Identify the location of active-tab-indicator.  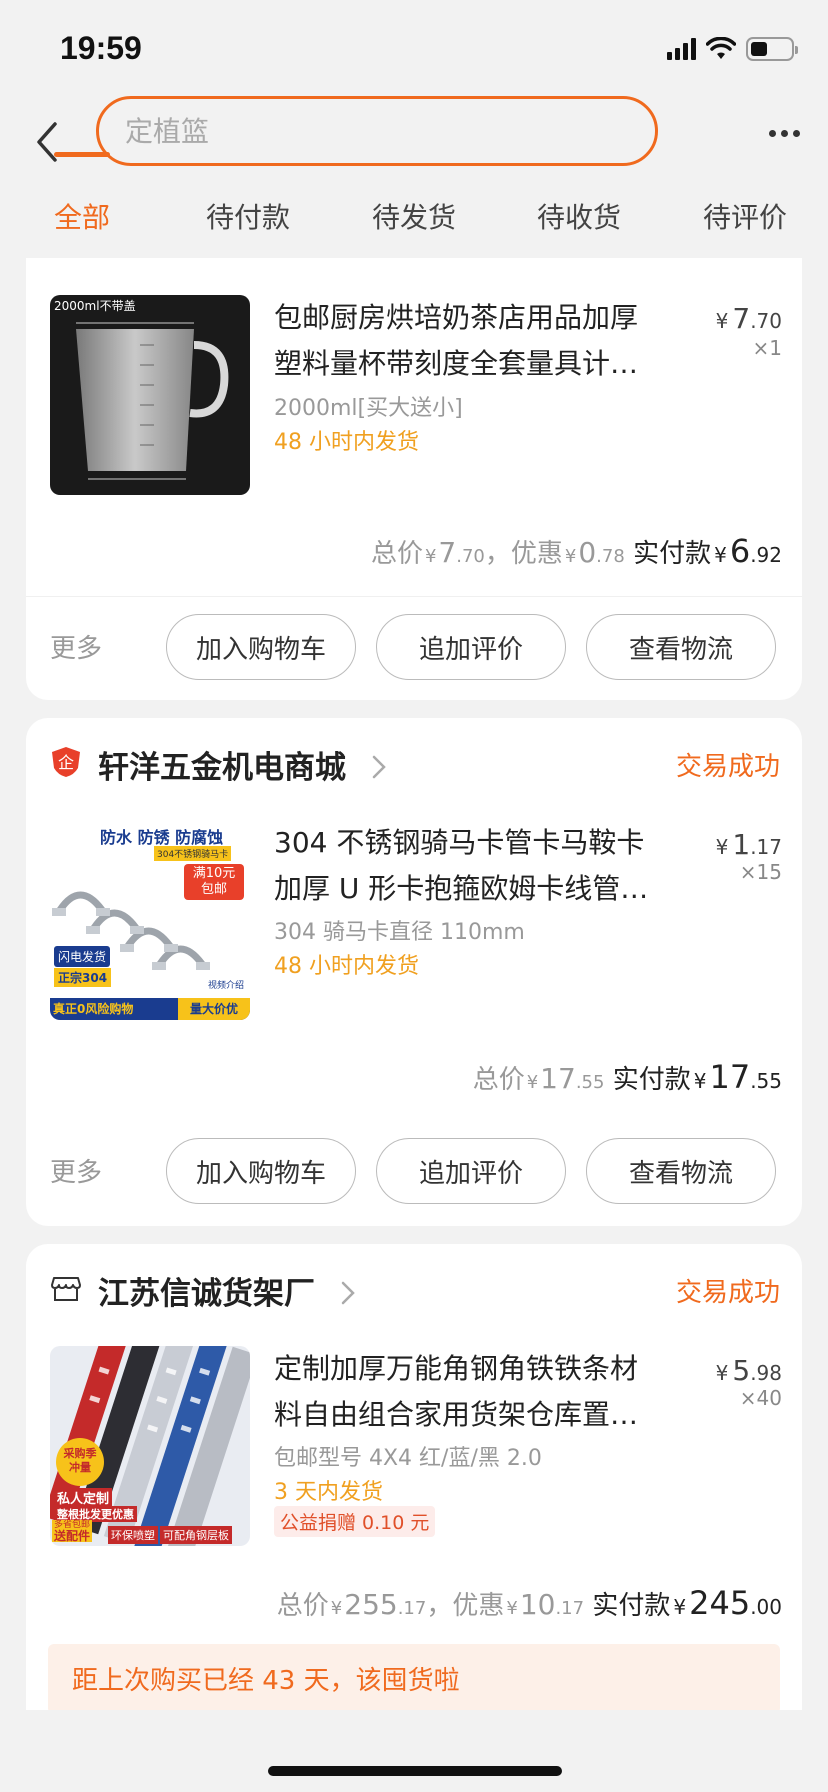
(82, 154).